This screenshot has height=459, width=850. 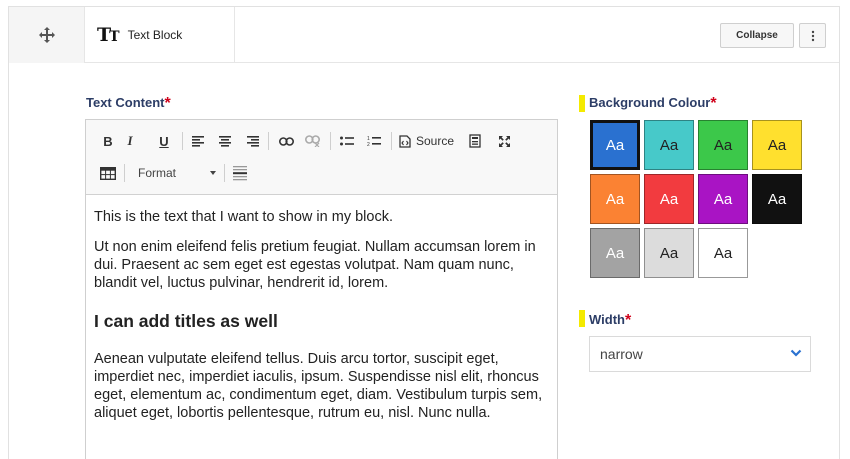 I want to click on unlink-icon, so click(x=312, y=141).